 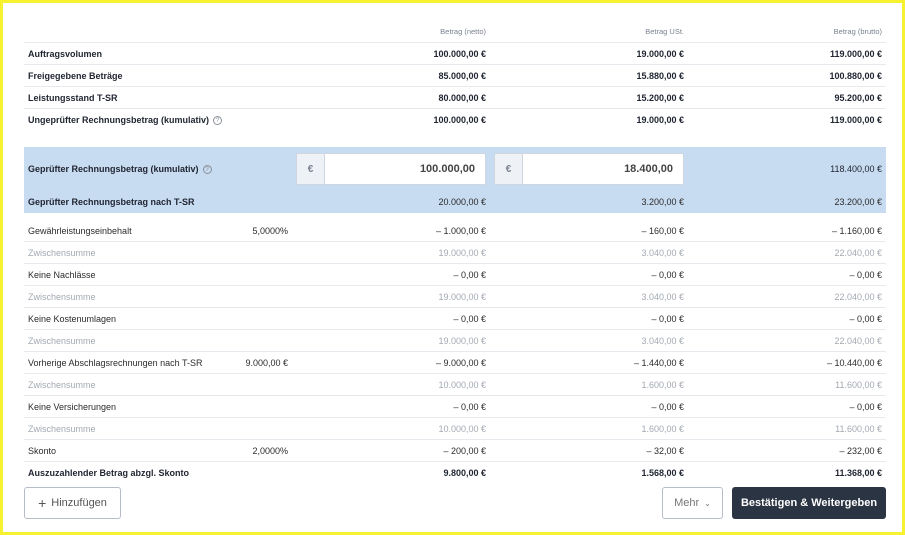 What do you see at coordinates (603, 169) in the screenshot?
I see `ust-input-value: 18.400,00` at bounding box center [603, 169].